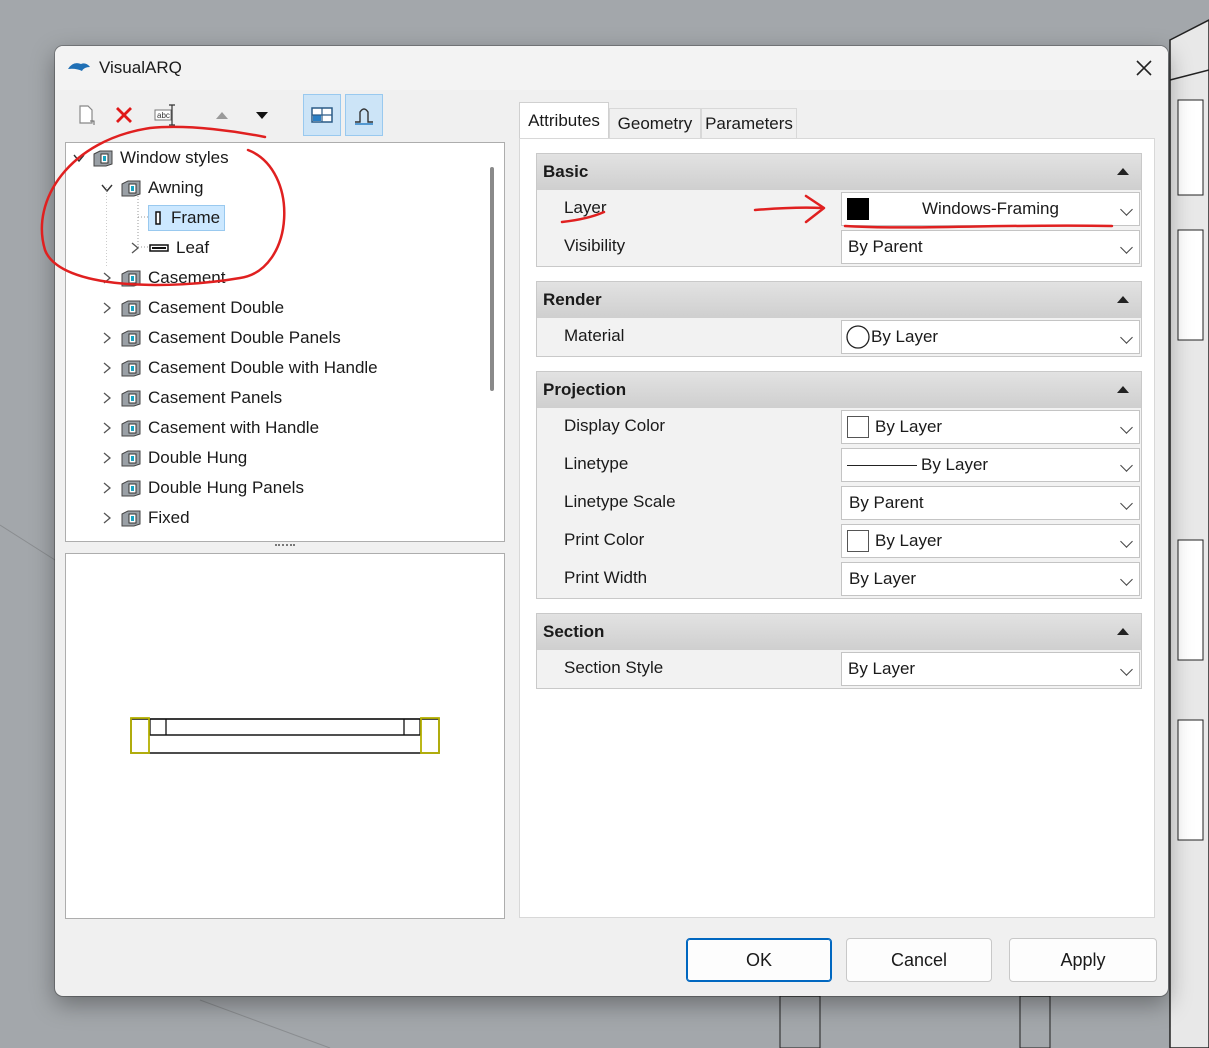  Describe the element at coordinates (606, 577) in the screenshot. I see `prop-label: Print Width` at that location.